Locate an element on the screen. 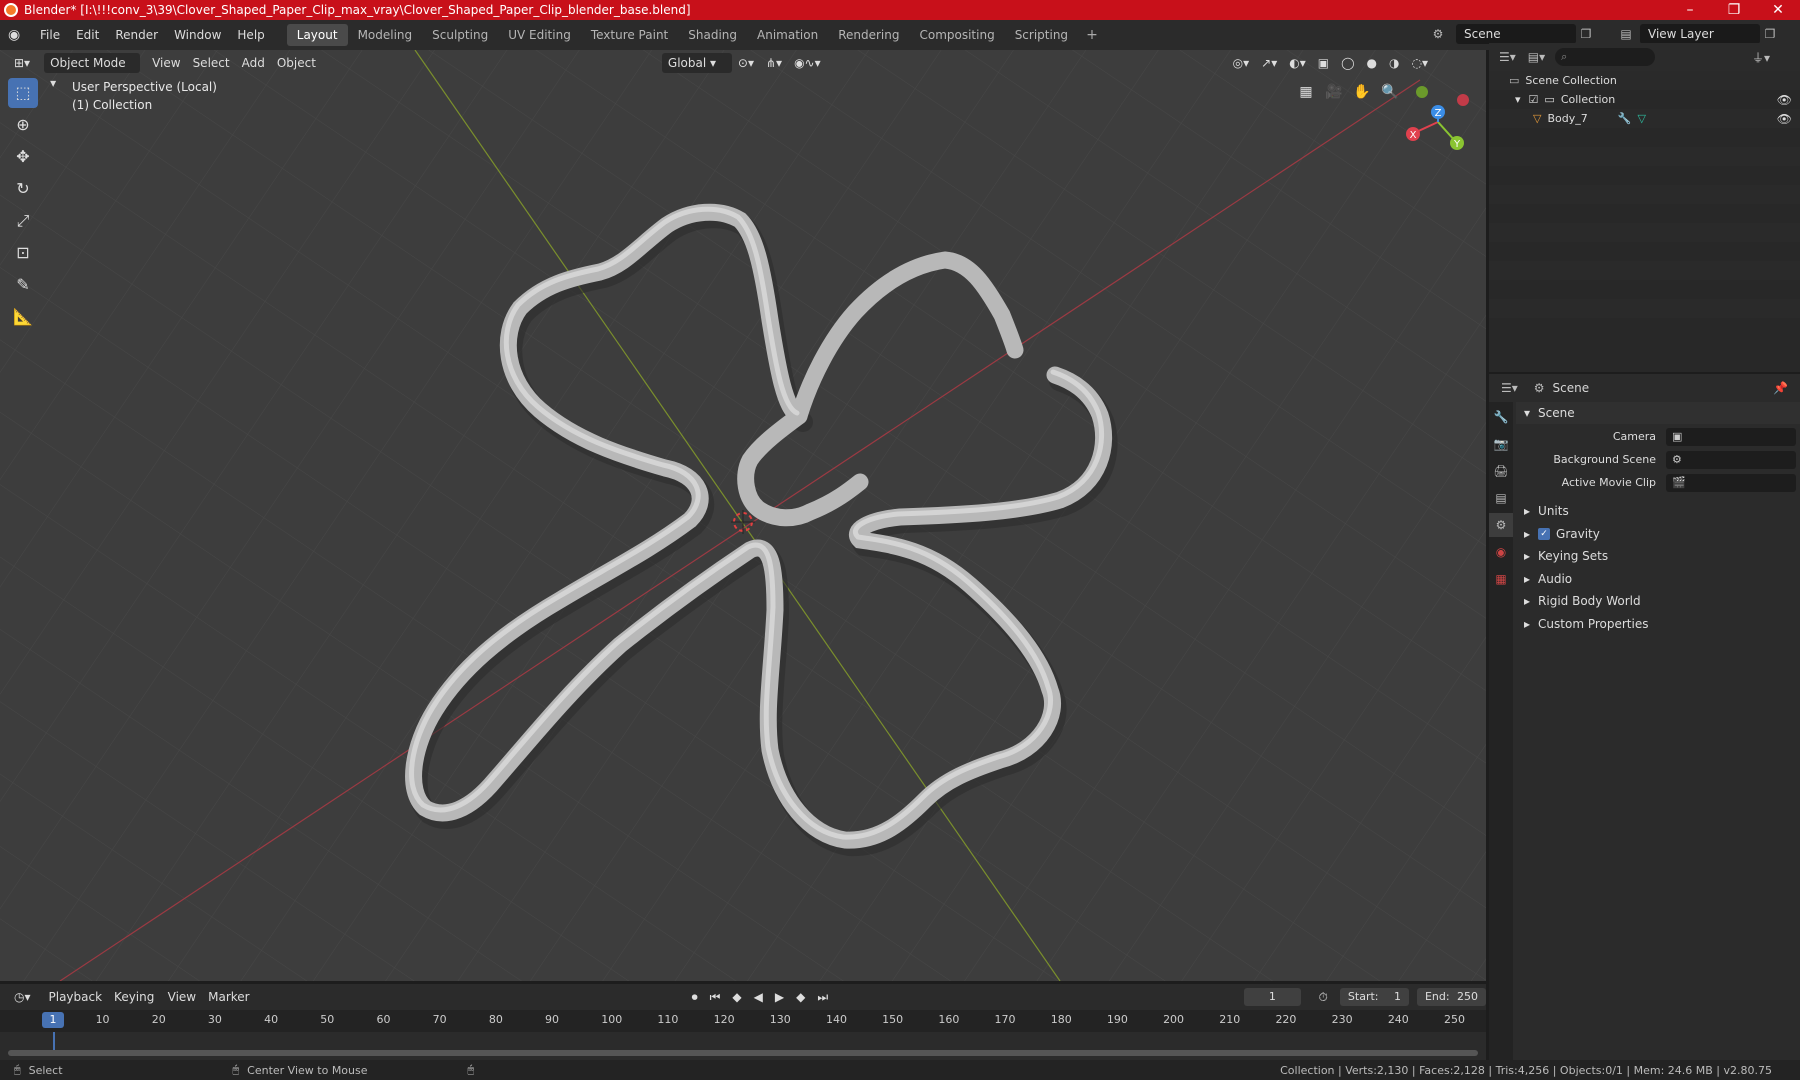  play-reverse-icon: ◀ is located at coordinates (758, 997).